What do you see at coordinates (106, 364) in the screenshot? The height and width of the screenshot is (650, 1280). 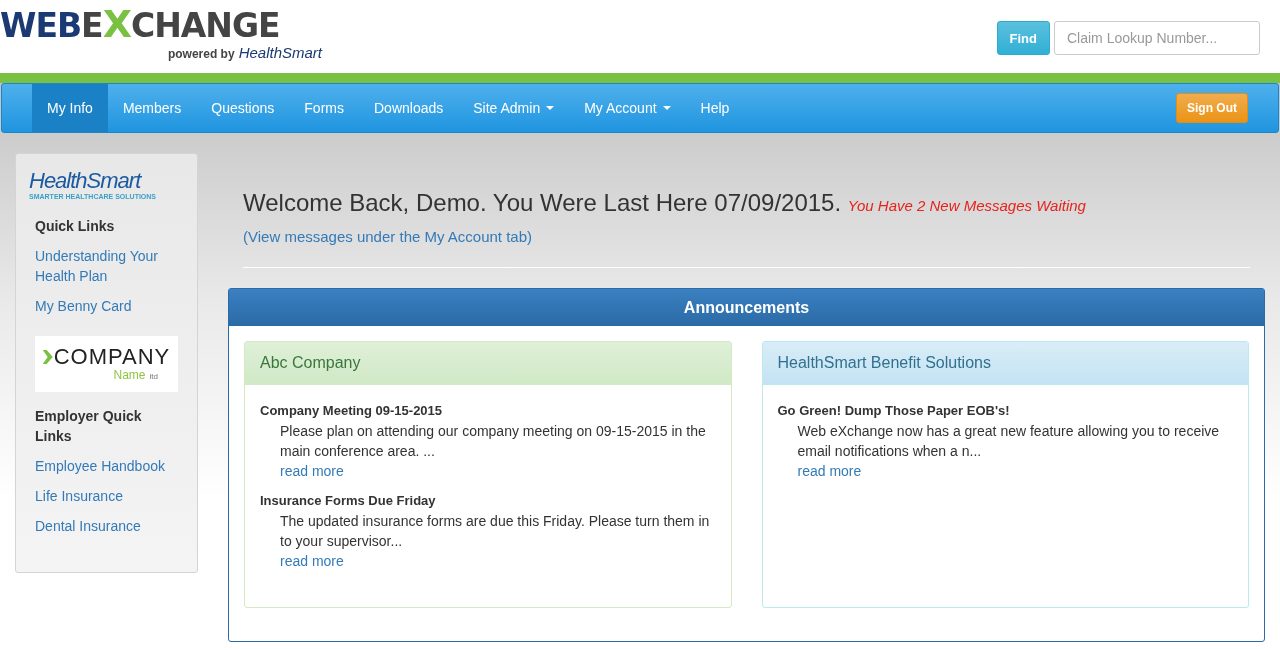 I see `company-logo: COMPANY Name ltd` at bounding box center [106, 364].